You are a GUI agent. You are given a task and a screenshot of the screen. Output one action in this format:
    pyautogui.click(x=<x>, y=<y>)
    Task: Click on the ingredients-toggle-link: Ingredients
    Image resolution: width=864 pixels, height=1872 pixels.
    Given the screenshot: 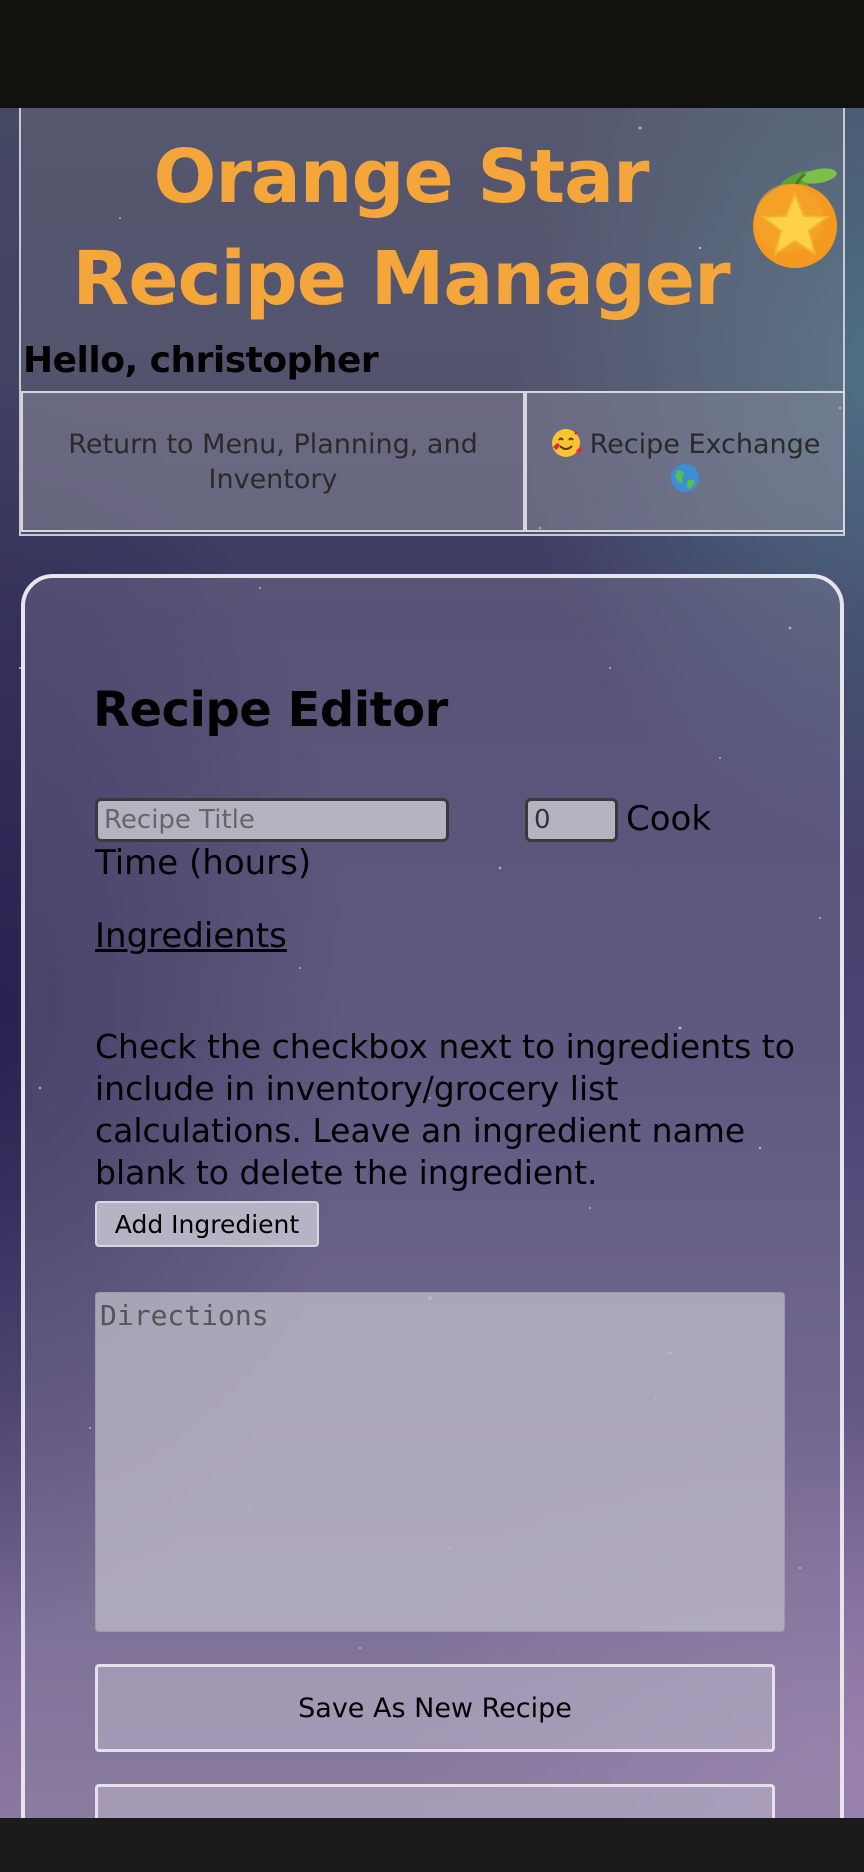 What is the action you would take?
    pyautogui.click(x=191, y=936)
    